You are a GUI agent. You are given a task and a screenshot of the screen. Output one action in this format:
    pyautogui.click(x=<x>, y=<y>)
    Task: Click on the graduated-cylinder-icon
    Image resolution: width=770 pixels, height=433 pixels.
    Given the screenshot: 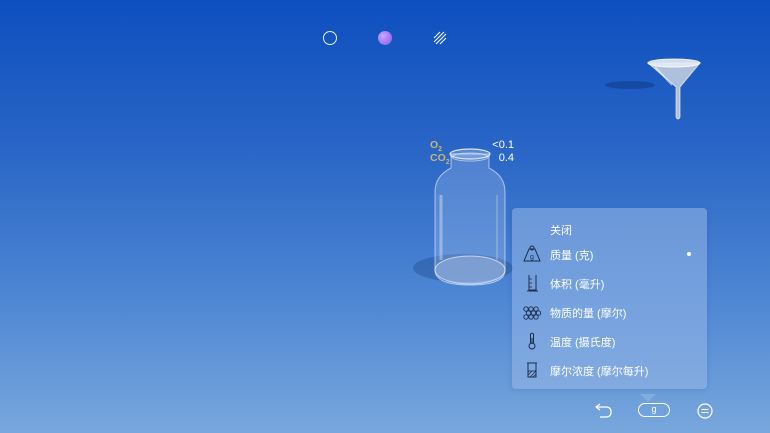 What is the action you would take?
    pyautogui.click(x=532, y=283)
    